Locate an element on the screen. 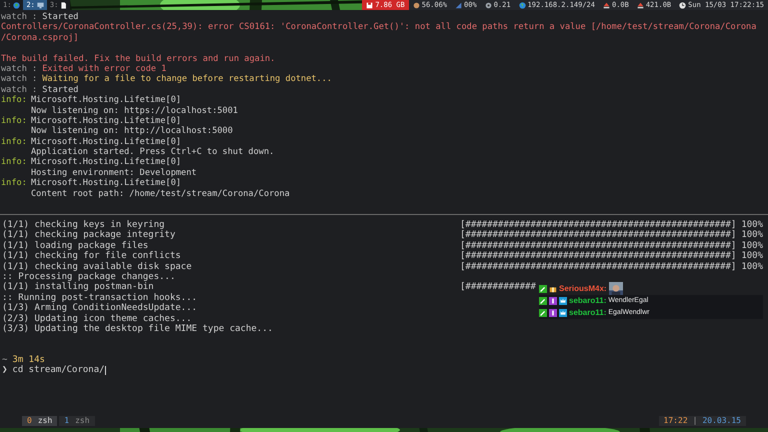 This screenshot has height=432, width=768. log-line: Content root path: /home/test/stream/Corona/Corona is located at coordinates (160, 194).